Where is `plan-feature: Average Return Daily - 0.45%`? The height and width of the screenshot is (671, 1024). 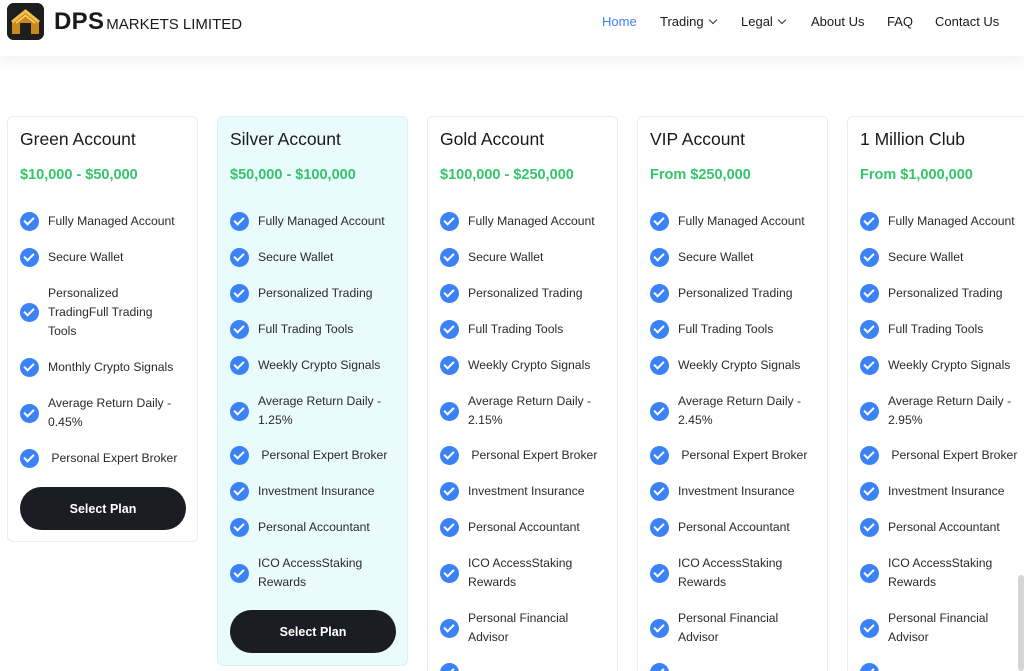 plan-feature: Average Return Daily - 0.45% is located at coordinates (105, 413).